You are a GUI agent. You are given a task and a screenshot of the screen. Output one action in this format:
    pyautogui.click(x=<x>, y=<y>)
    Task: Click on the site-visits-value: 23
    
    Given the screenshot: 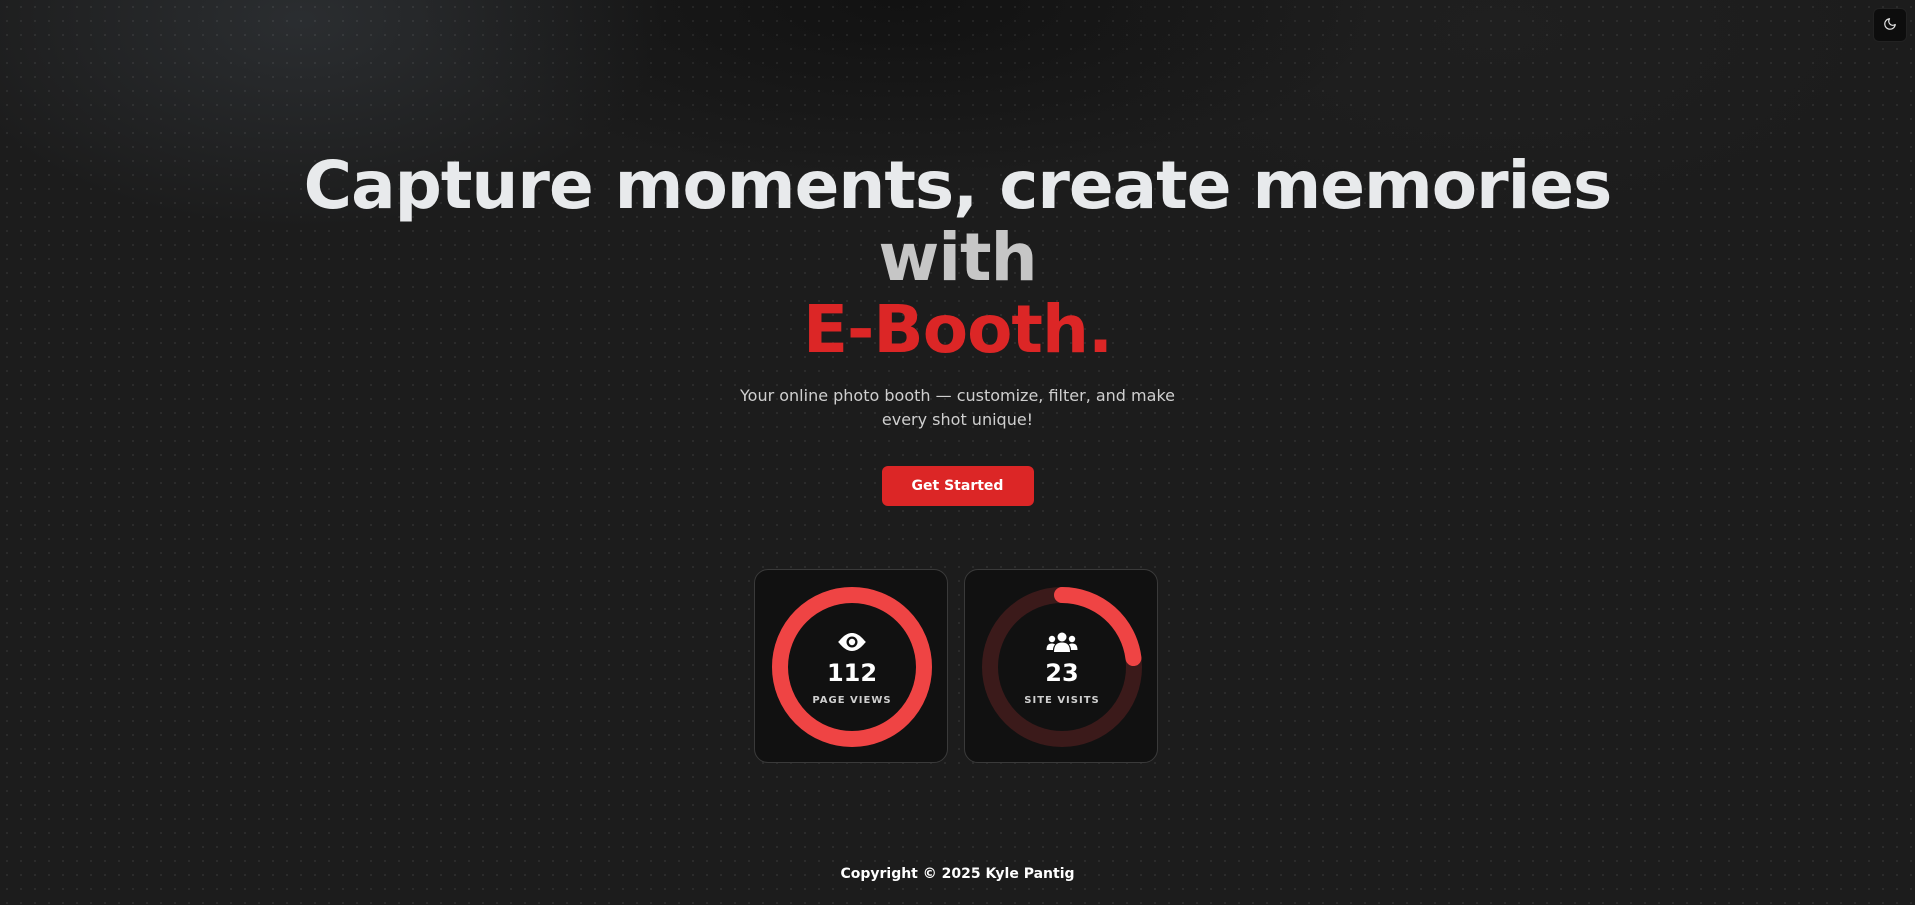 What is the action you would take?
    pyautogui.click(x=1062, y=672)
    